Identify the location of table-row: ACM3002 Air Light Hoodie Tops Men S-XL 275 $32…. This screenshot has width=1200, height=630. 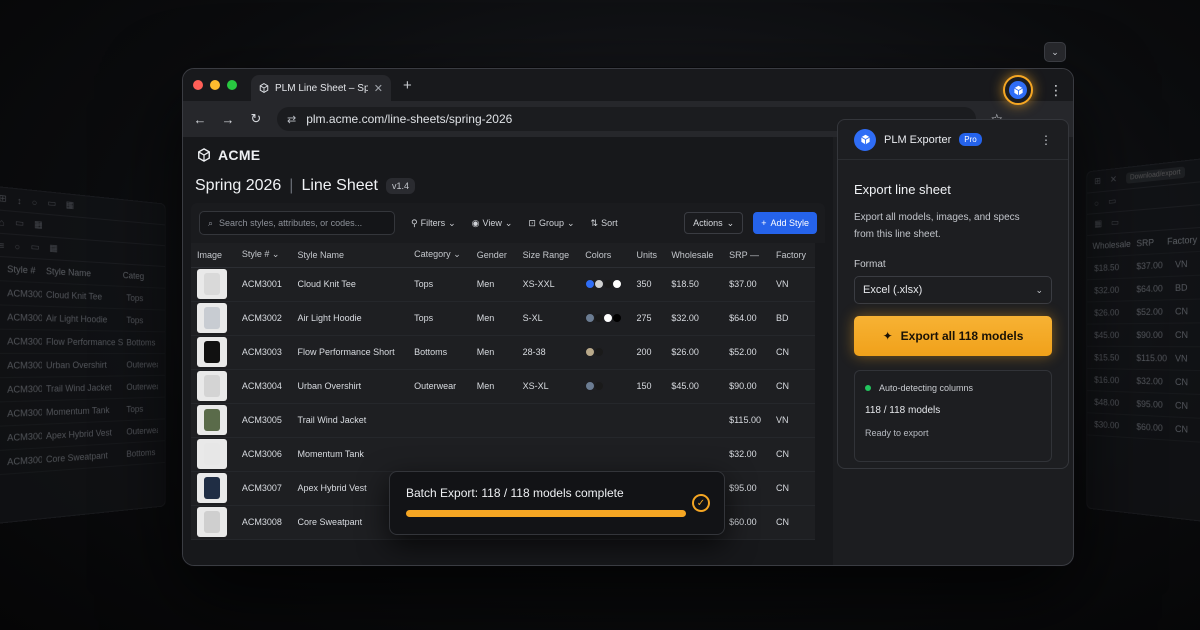
(503, 318).